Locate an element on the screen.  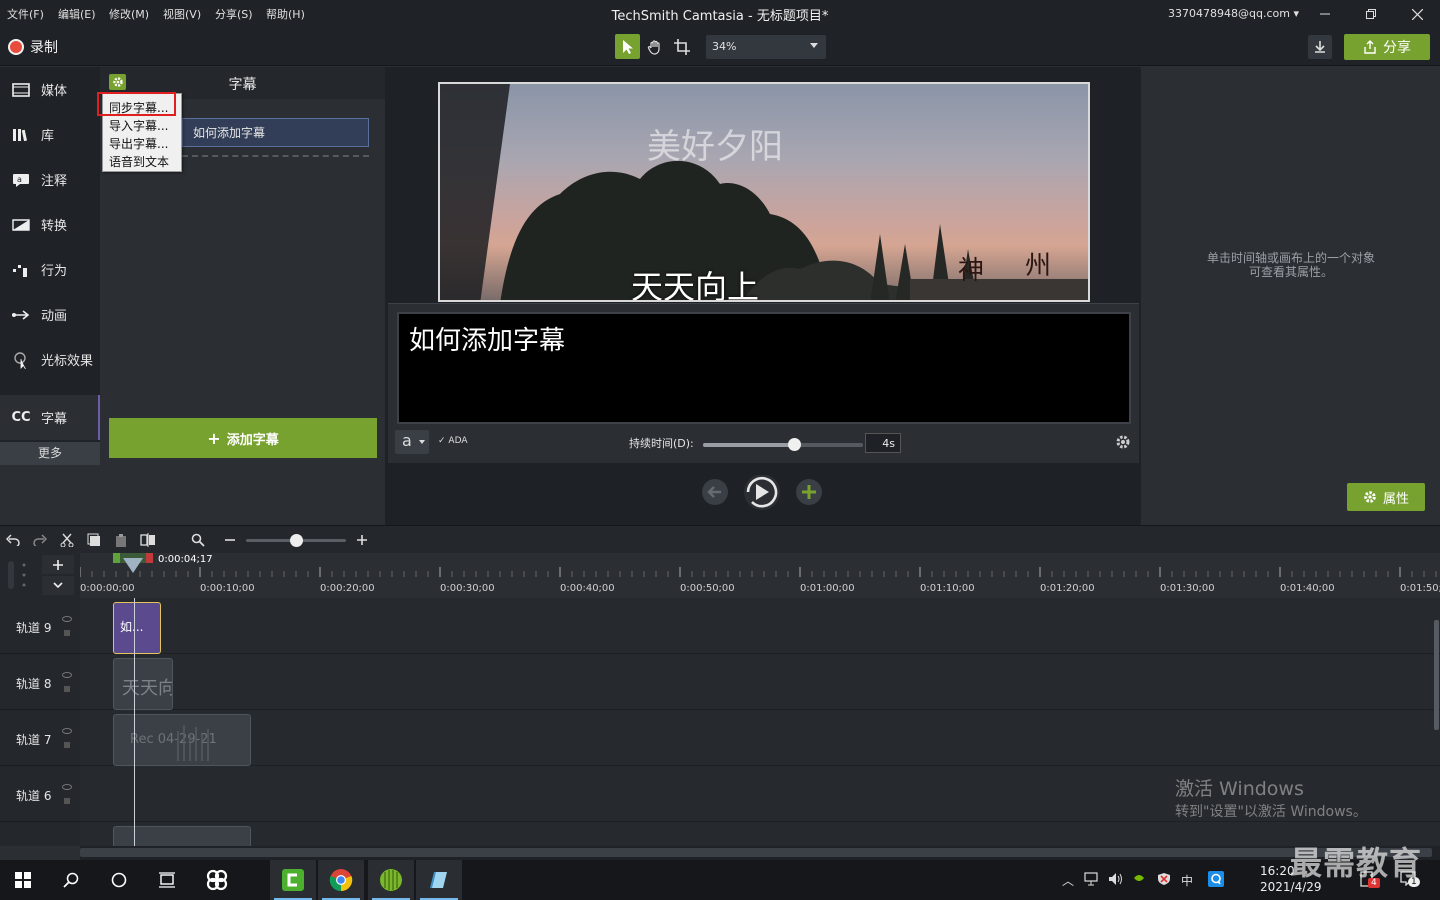
sidebar-item-annotations: a 注释 is located at coordinates (50, 179).